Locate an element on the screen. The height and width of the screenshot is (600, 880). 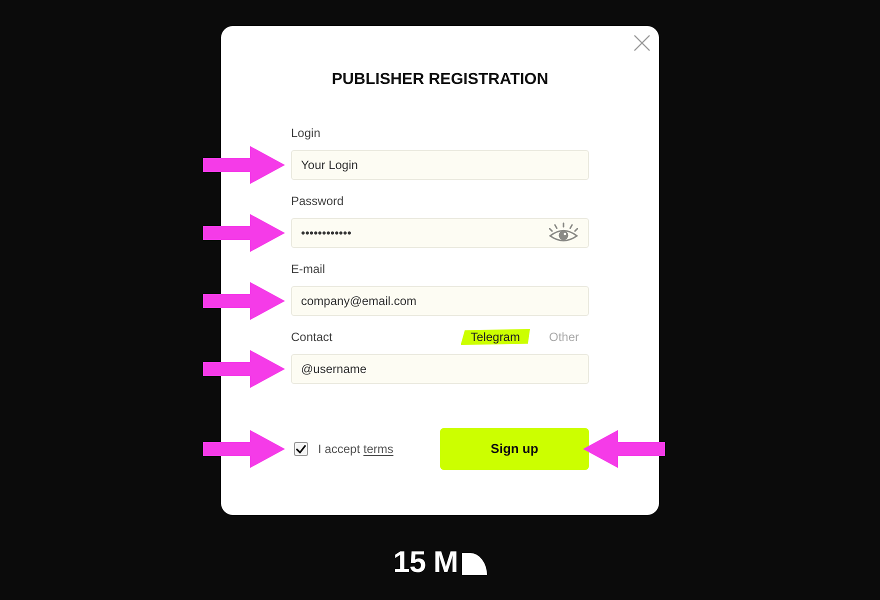
input-field: •••••••••••• is located at coordinates (440, 233).